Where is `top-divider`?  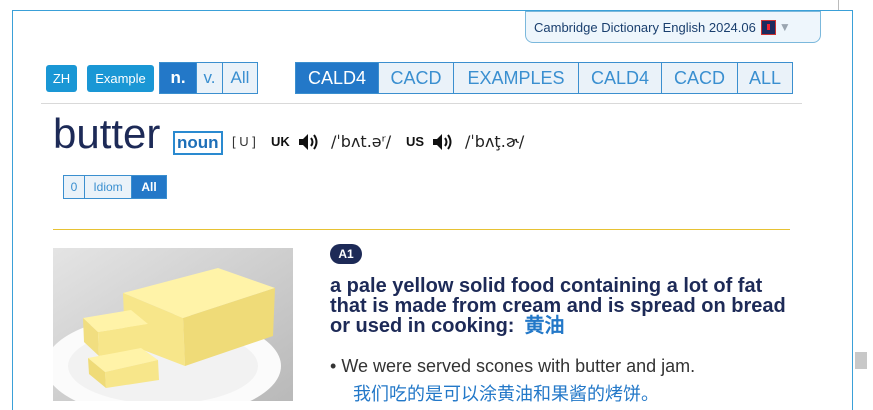 top-divider is located at coordinates (838, 5).